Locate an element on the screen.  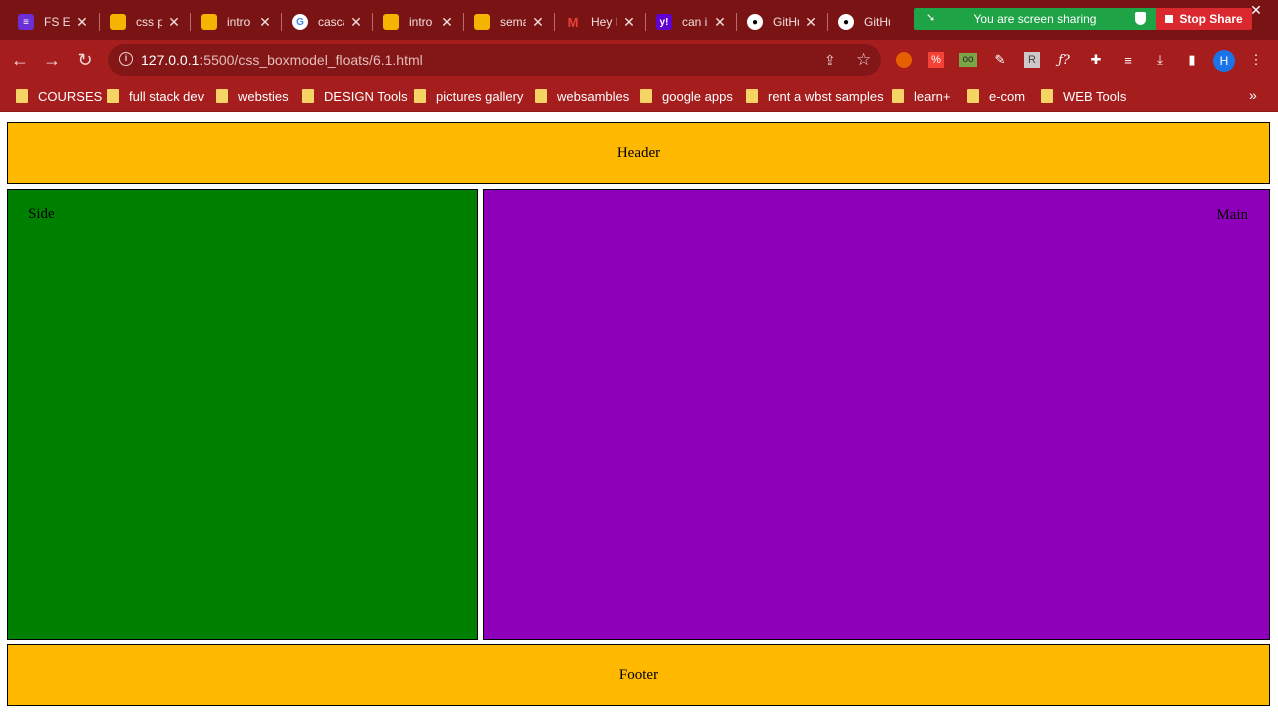
page-header-box: Header is located at coordinates (638, 153).